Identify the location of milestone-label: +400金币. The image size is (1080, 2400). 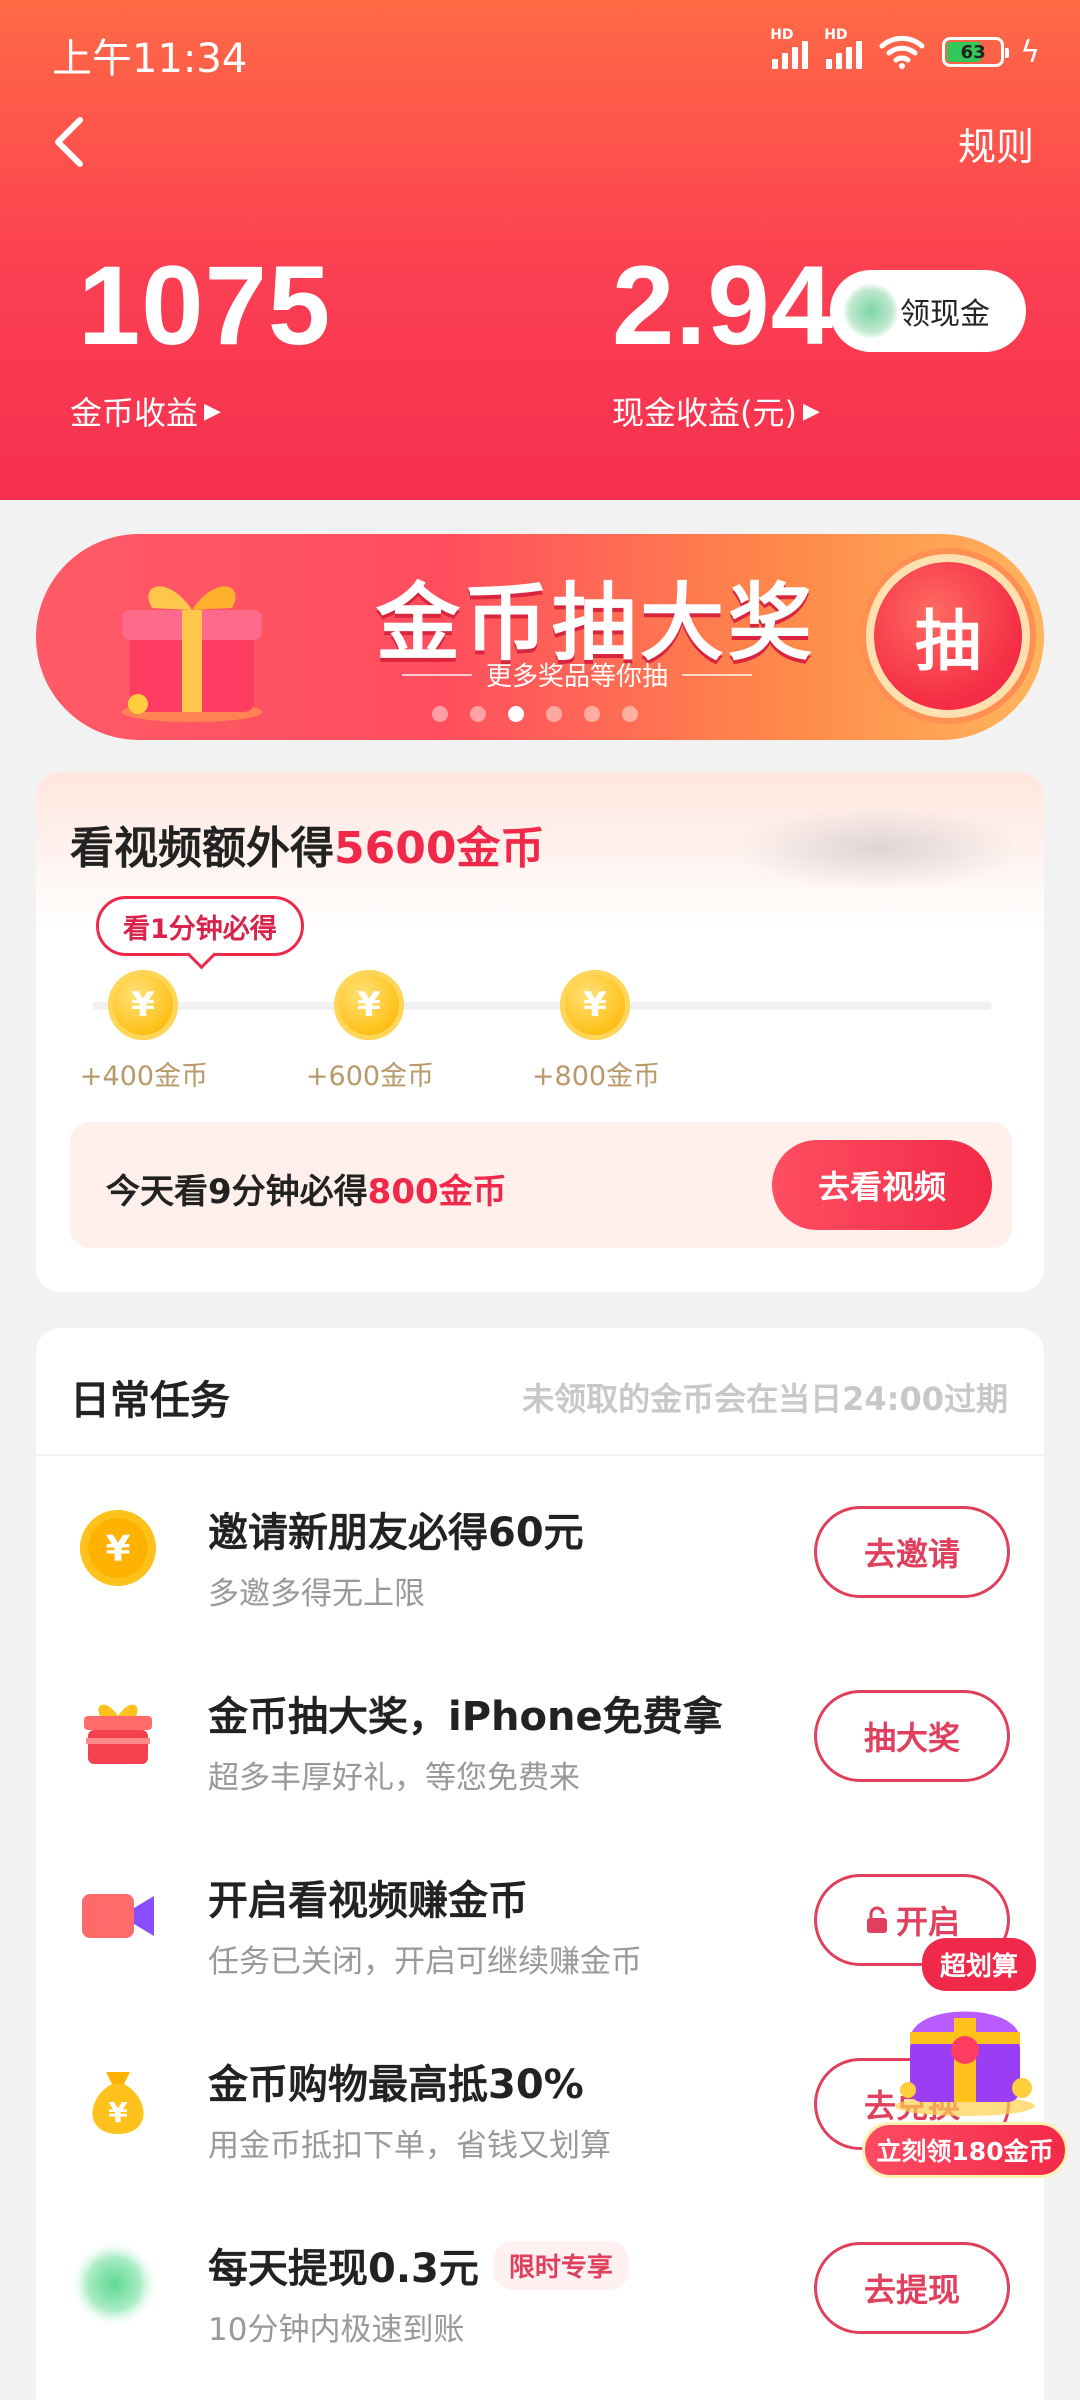
(144, 1076).